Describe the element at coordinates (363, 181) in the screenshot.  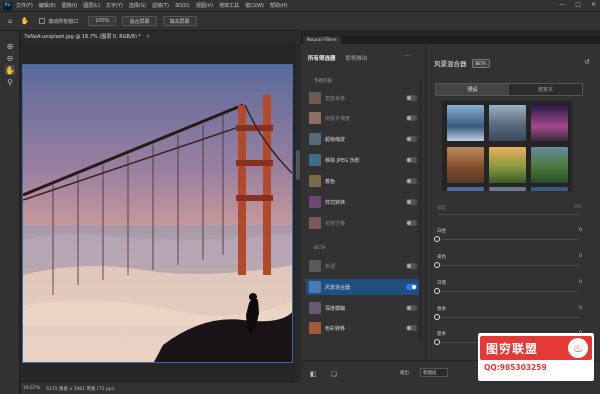
I see `filter-row: 着色` at that location.